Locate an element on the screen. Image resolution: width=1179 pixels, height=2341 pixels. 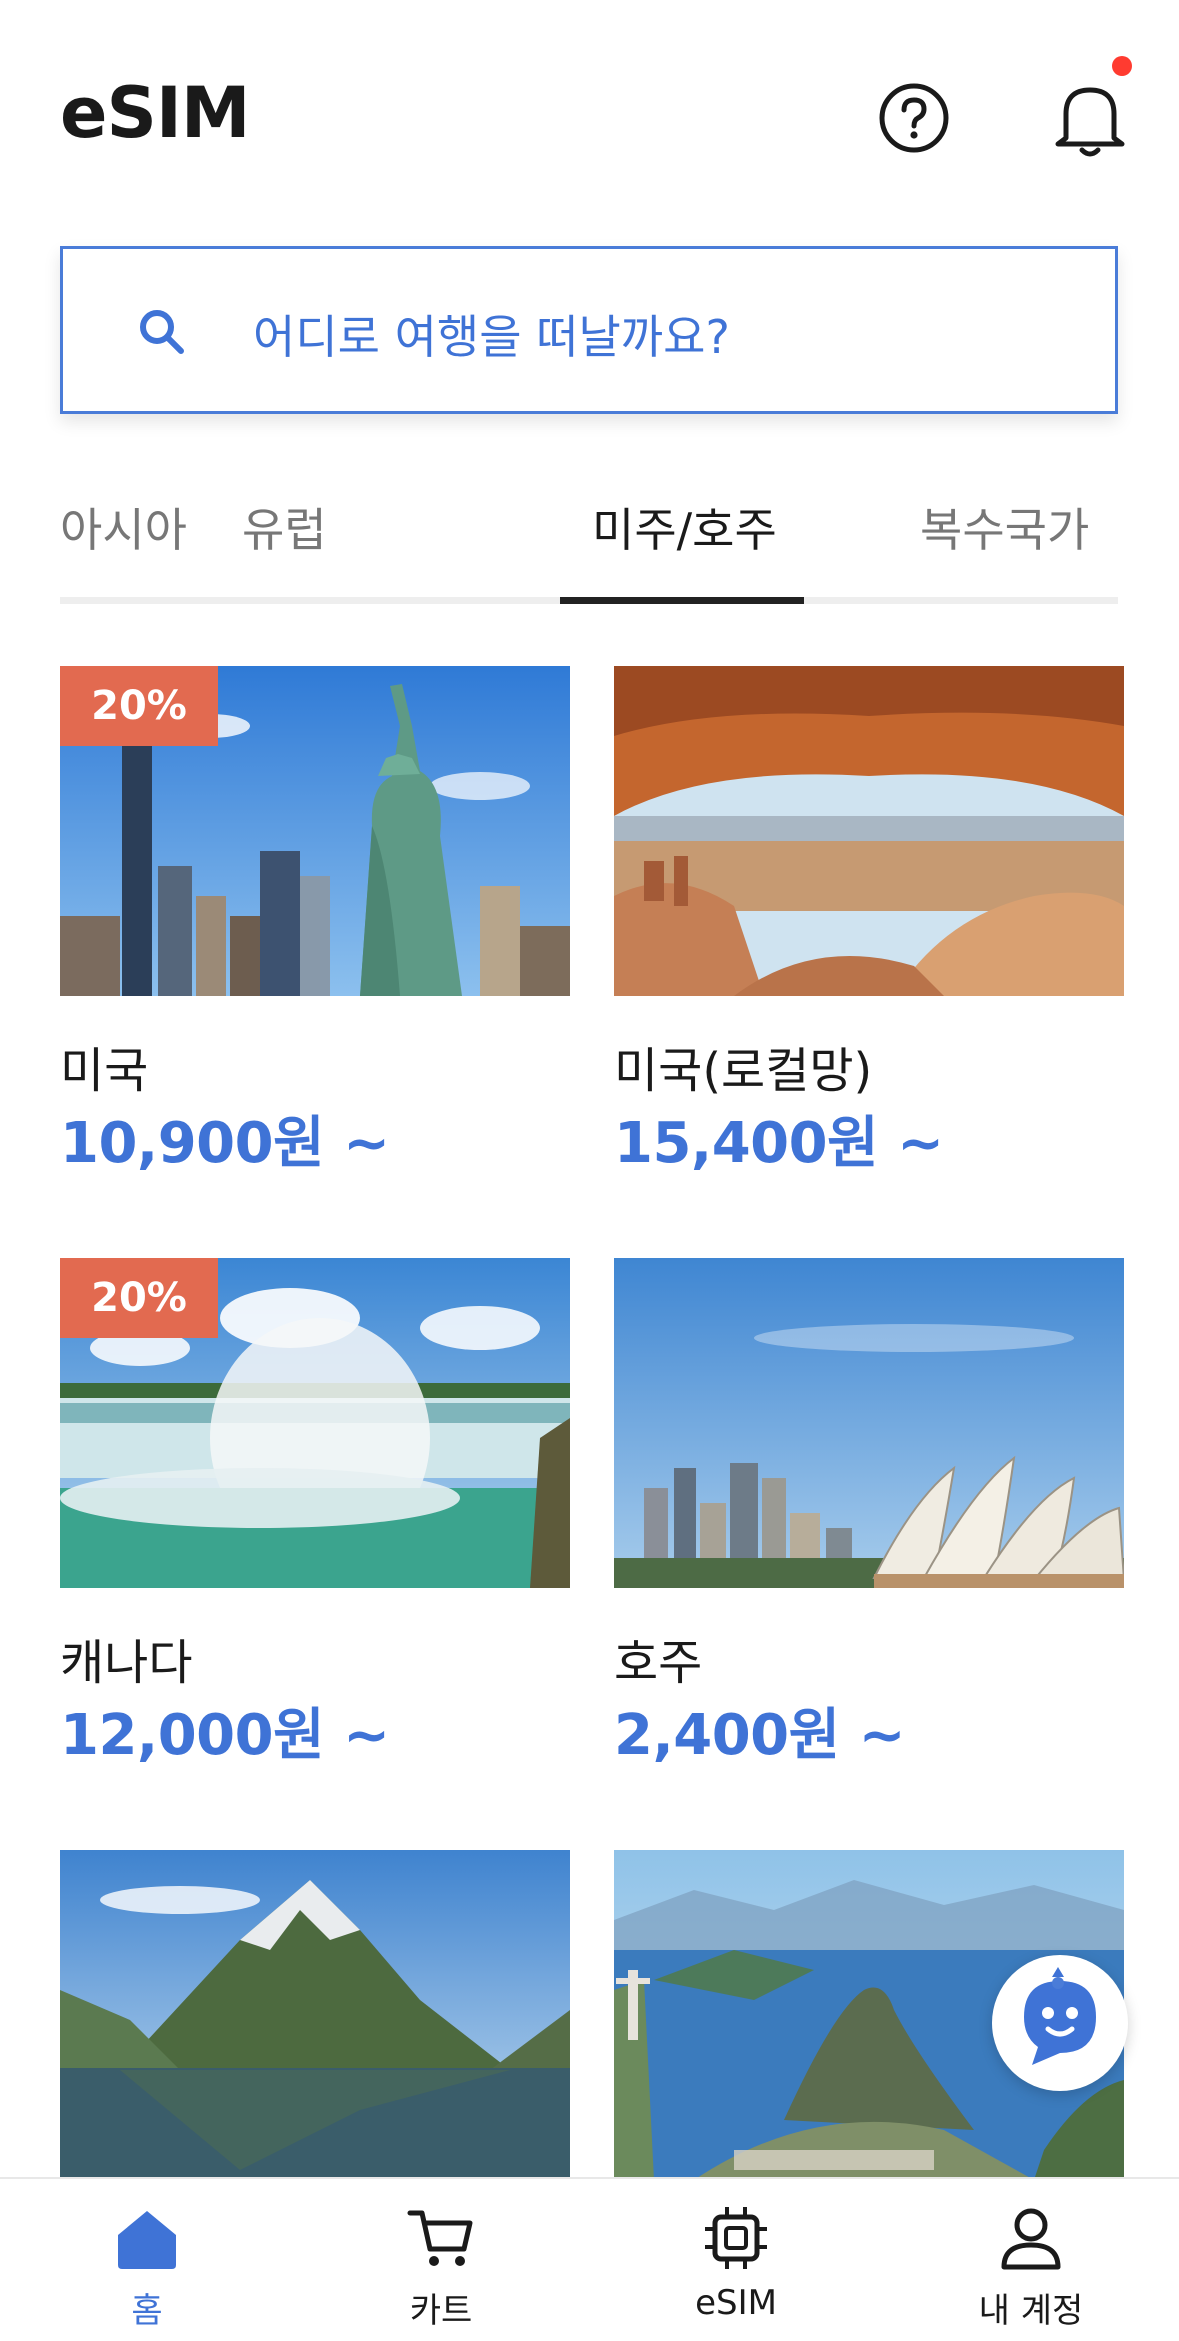
nav-item-home: 홈 is located at coordinates (147, 2260).